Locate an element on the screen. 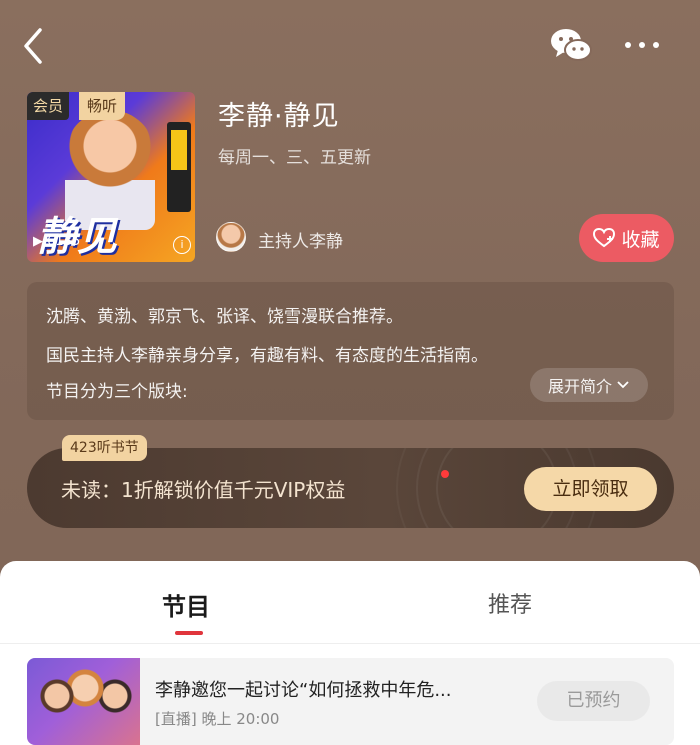 Image resolution: width=700 pixels, height=745 pixels. chevron-left-icon is located at coordinates (33, 46).